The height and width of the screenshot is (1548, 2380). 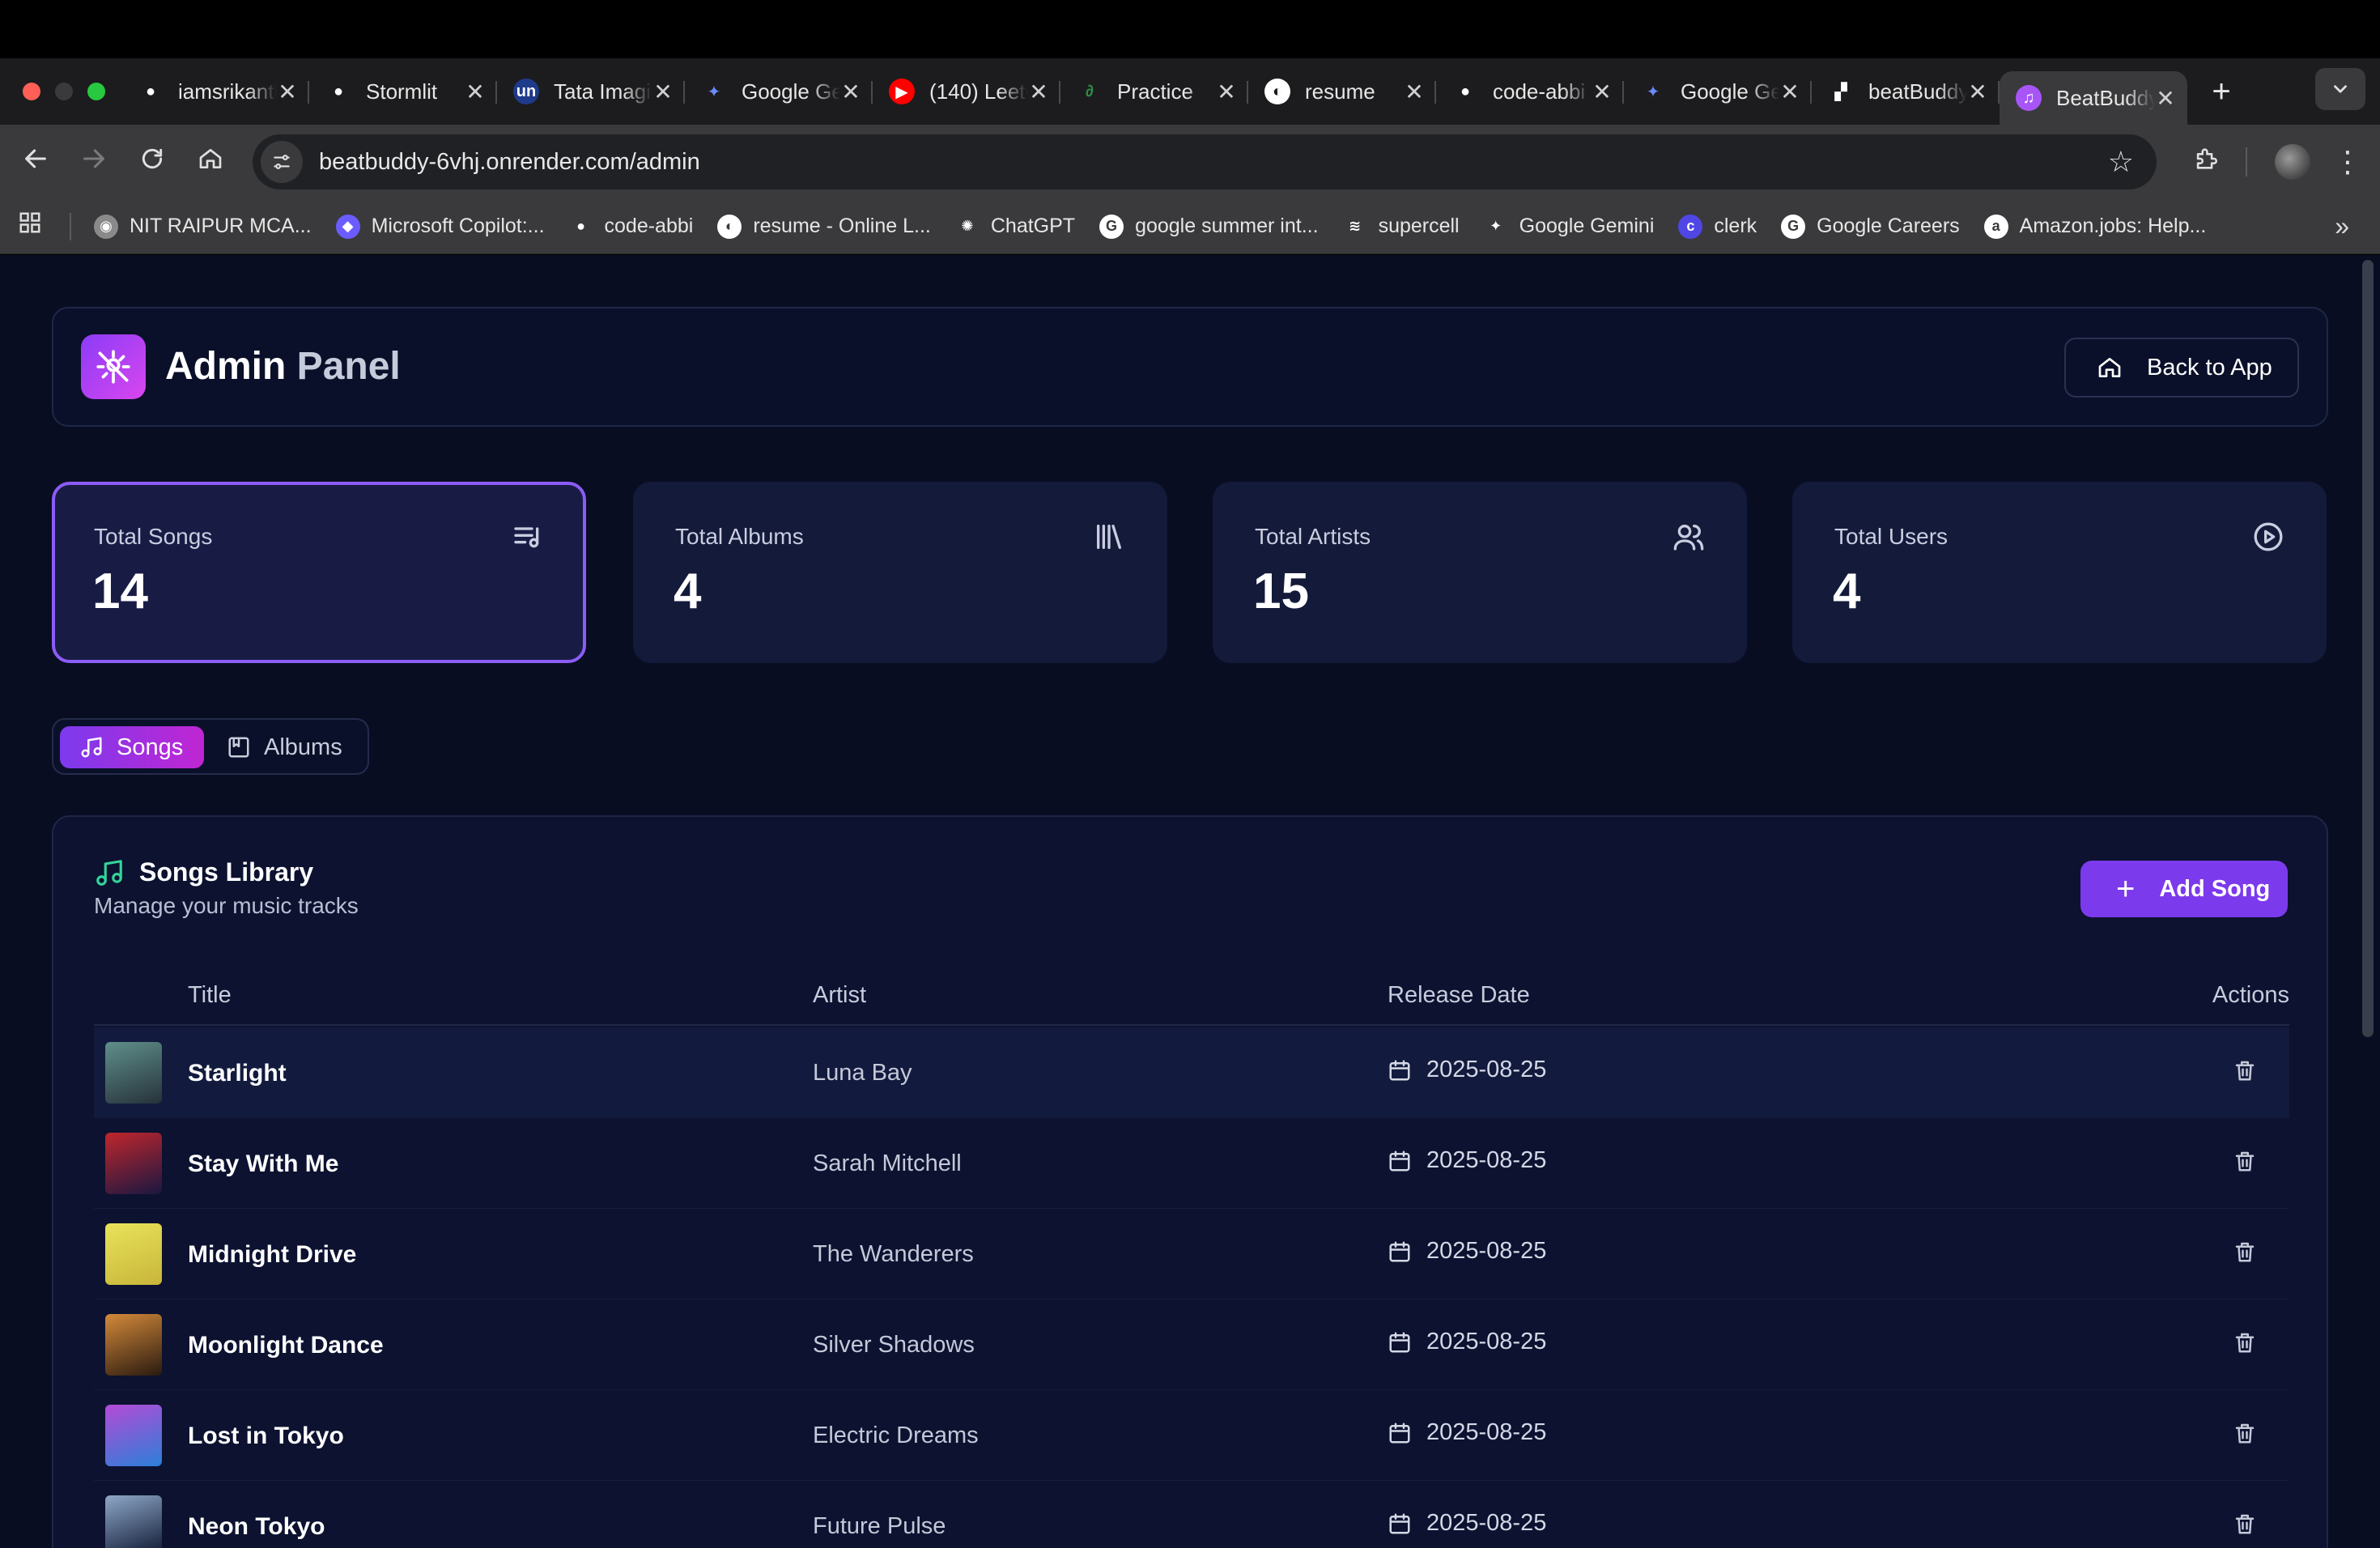 I want to click on gfg-icon: ∂, so click(x=1090, y=92).